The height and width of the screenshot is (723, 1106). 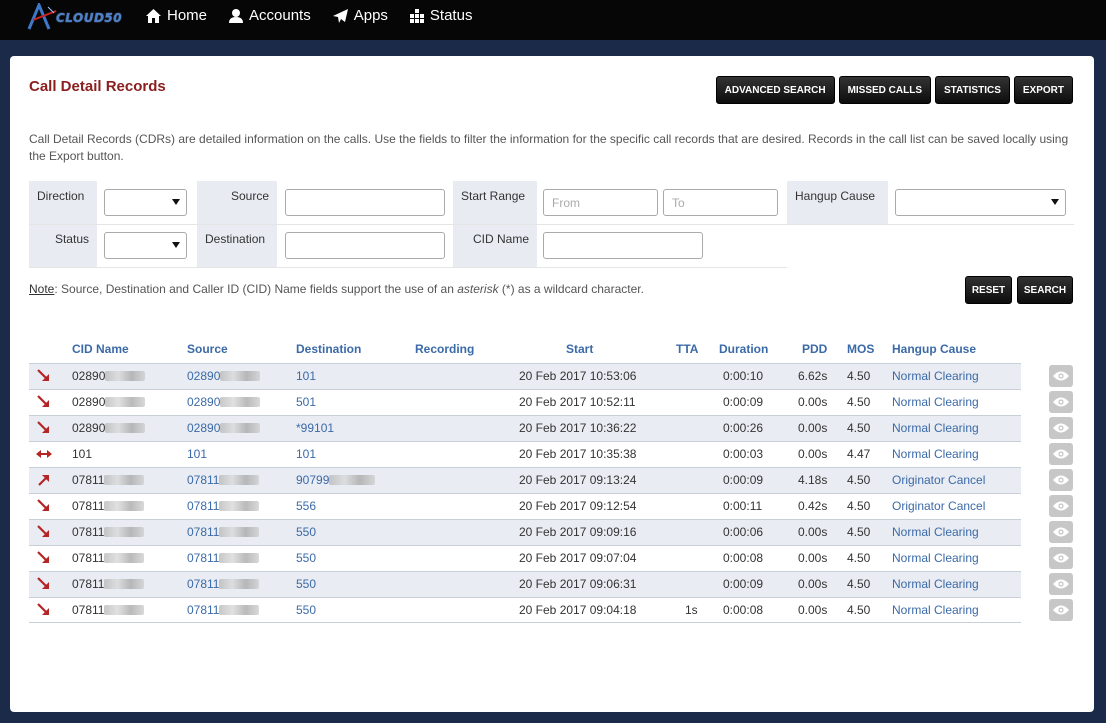 What do you see at coordinates (360, 15) in the screenshot?
I see `nav-apps: Apps` at bounding box center [360, 15].